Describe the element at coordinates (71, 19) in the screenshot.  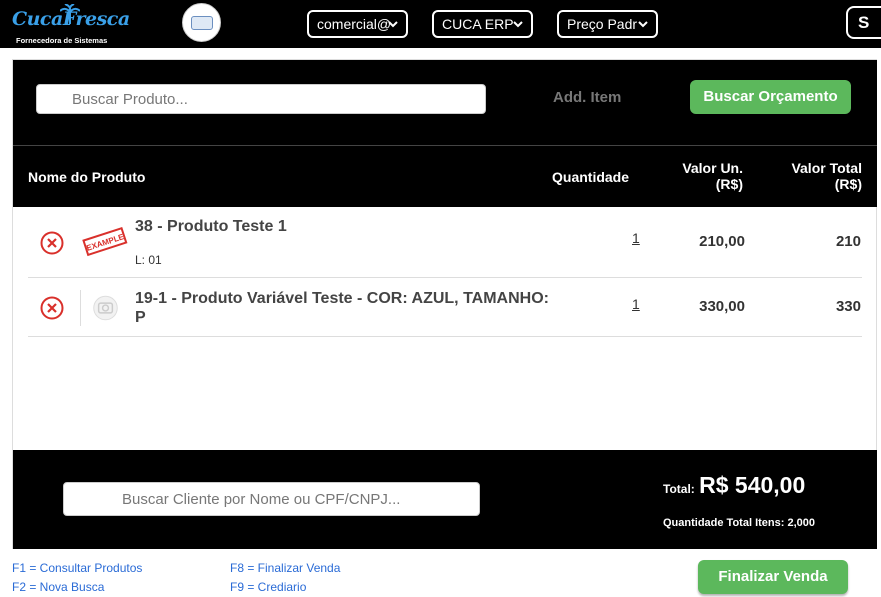
I see `logo-text: CucaFresca` at that location.